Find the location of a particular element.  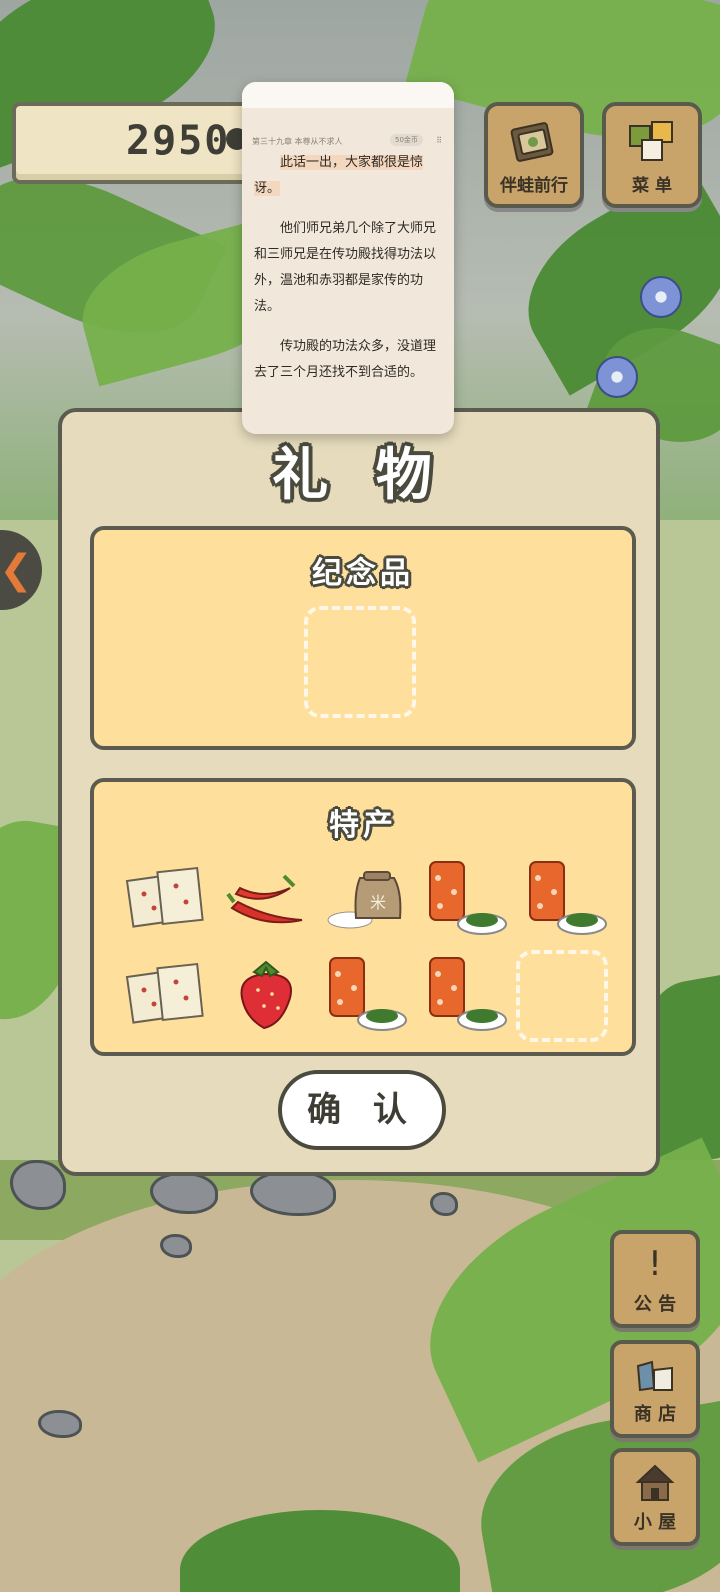

notice-button: ! 公 告 is located at coordinates (655, 1279).